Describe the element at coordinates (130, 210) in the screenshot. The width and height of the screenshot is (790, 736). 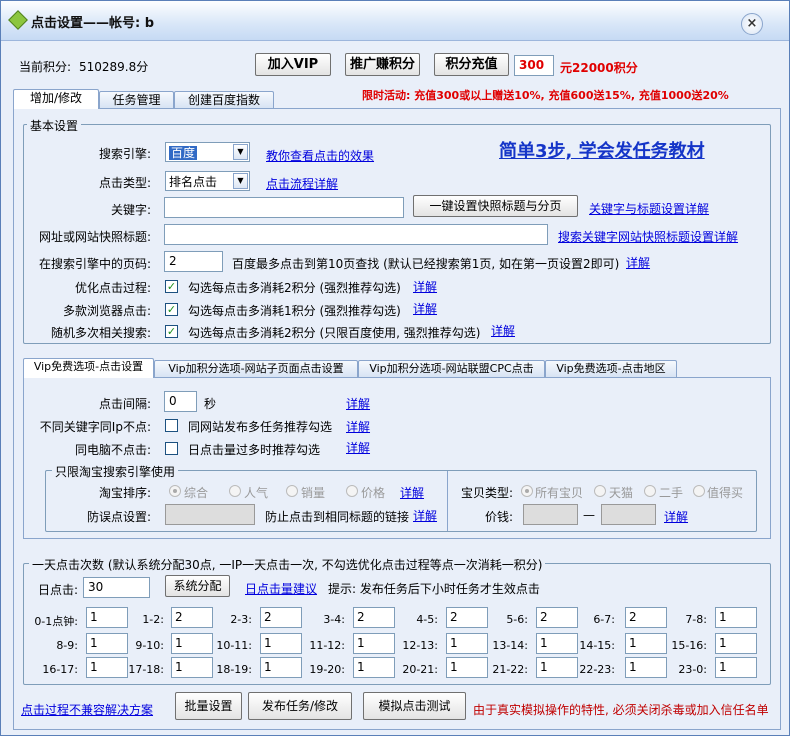
I see `keyword-label: 关键字:` at that location.